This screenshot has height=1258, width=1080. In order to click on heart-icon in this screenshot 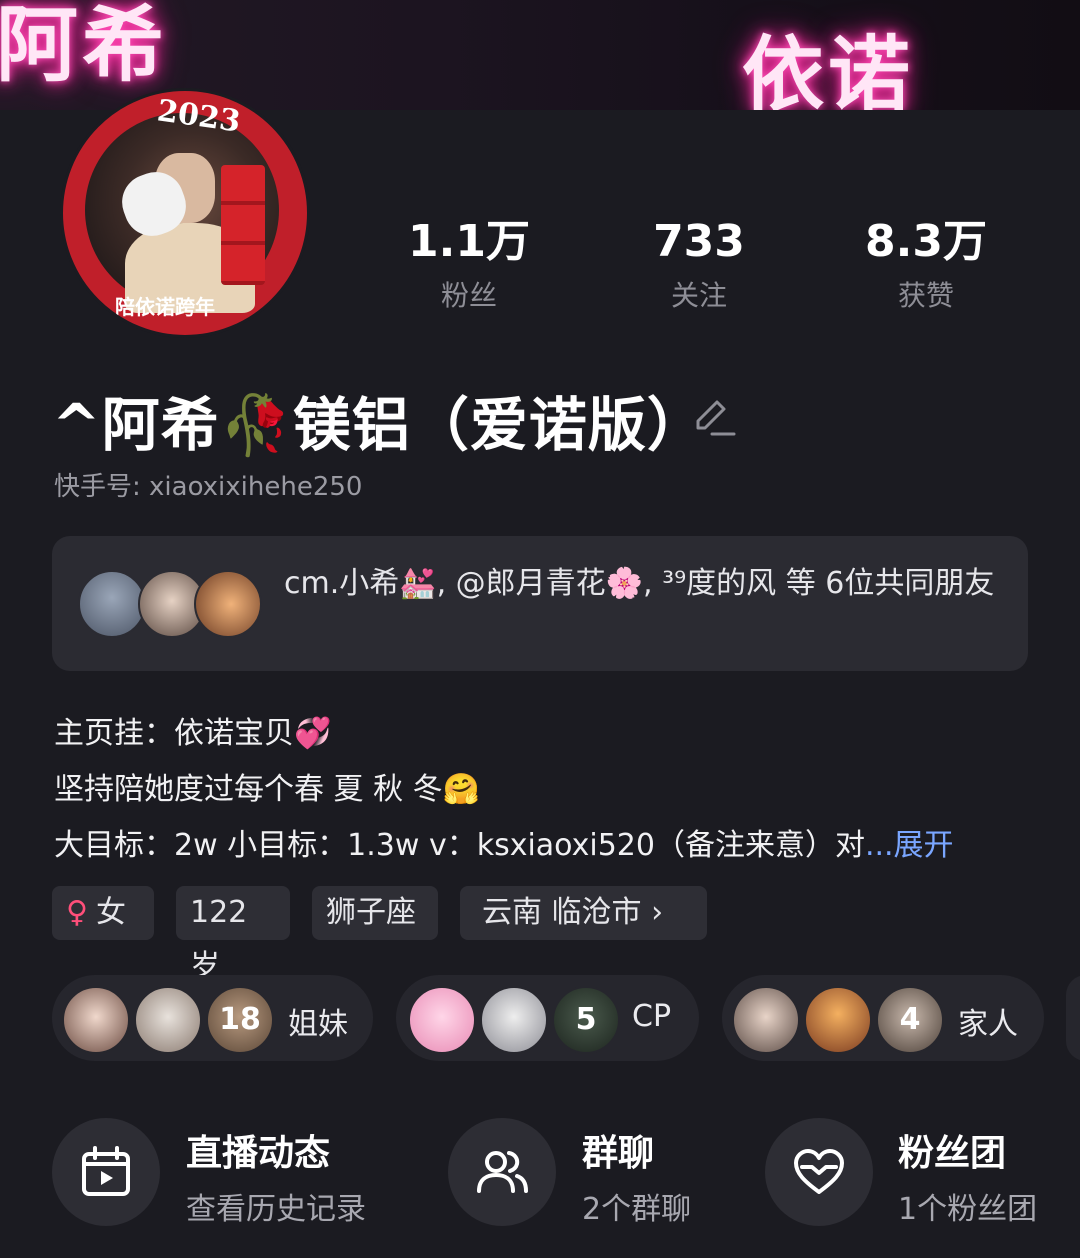, I will do `click(819, 1171)`.